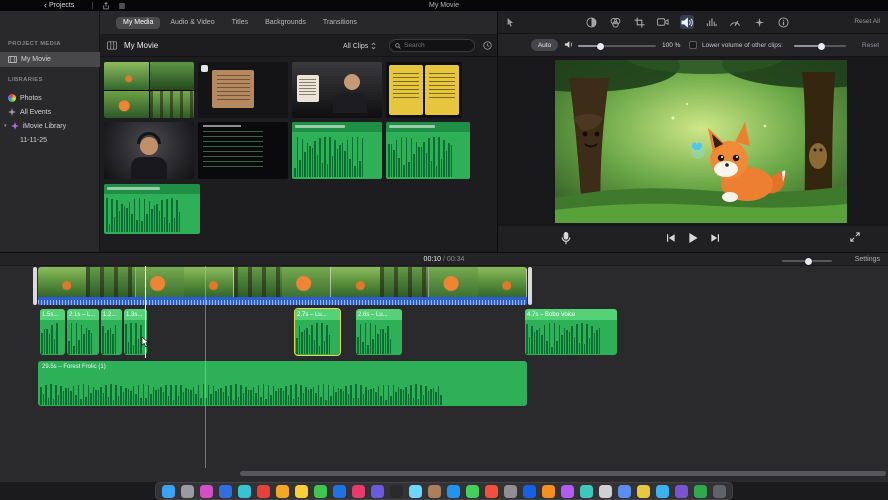 The width and height of the screenshot is (888, 500). I want to click on tab-my-media: My Media, so click(138, 22).